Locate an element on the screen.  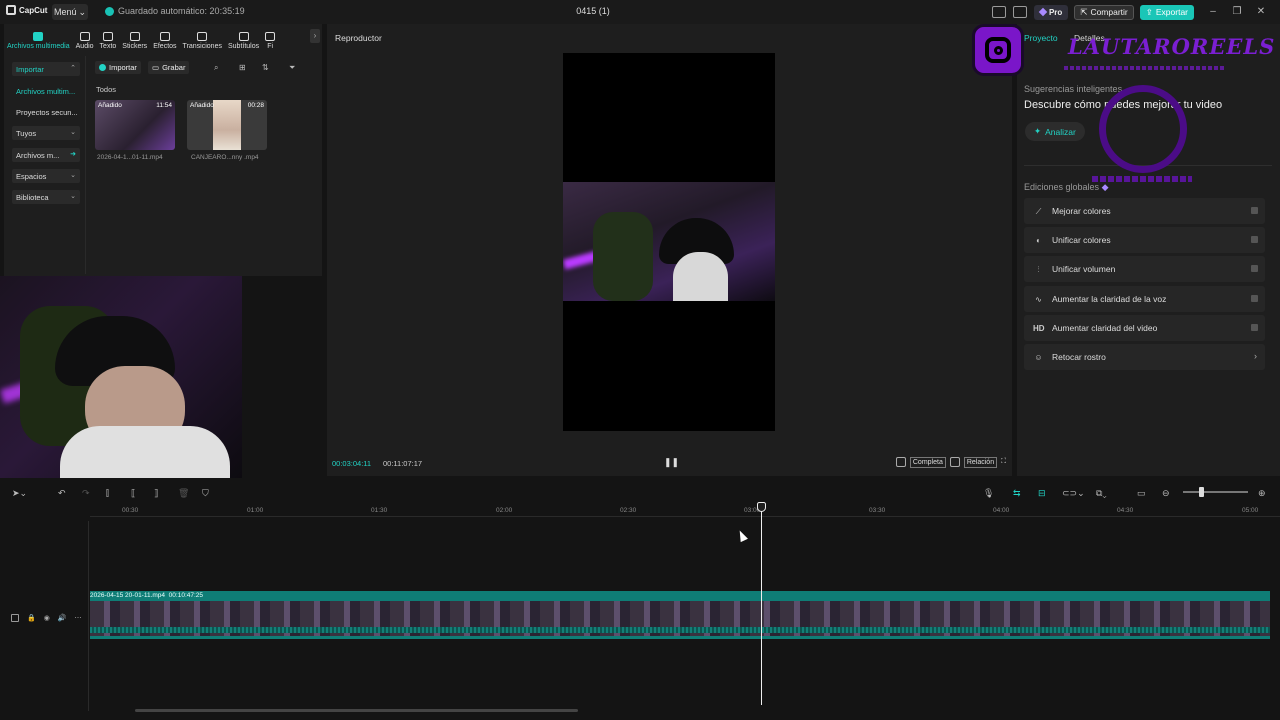
undo-icon: ↶ is located at coordinates (62, 493).